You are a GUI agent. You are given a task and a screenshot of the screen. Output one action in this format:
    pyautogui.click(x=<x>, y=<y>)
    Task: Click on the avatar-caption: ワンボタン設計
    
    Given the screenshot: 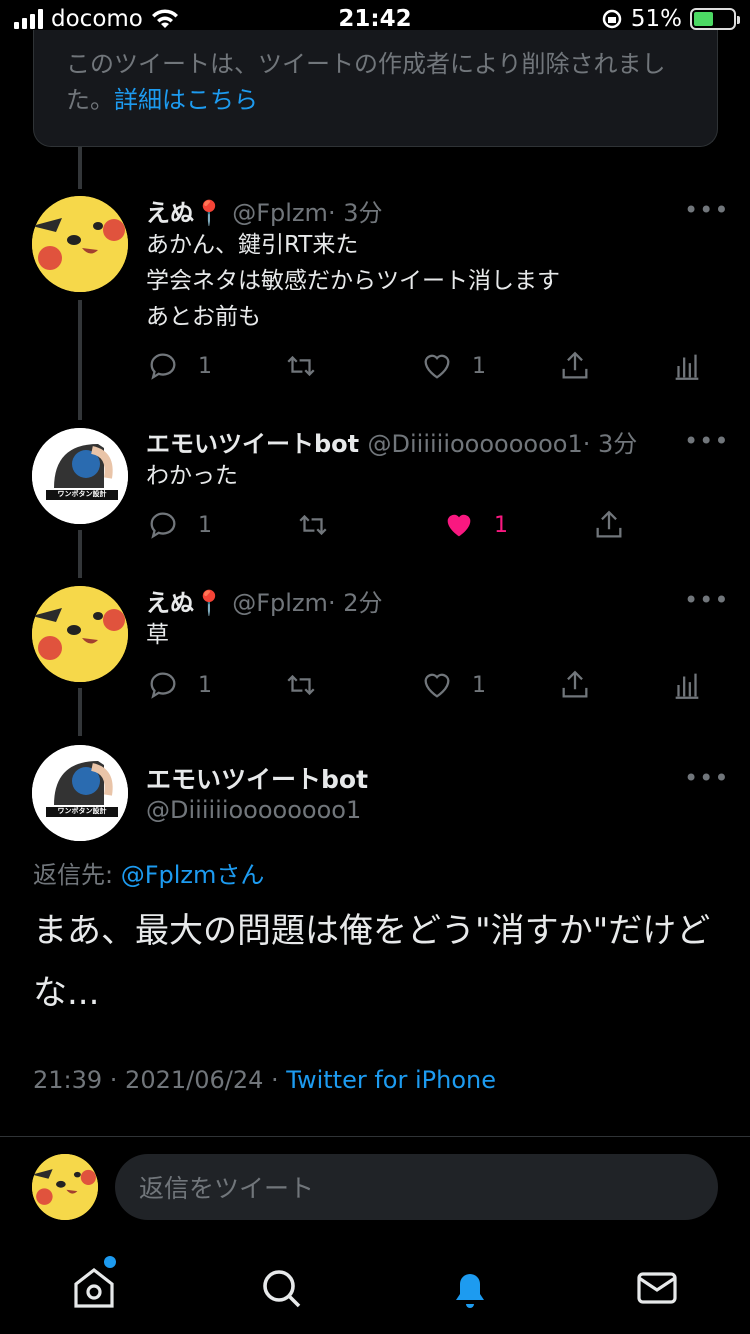 What is the action you would take?
    pyautogui.click(x=82, y=811)
    